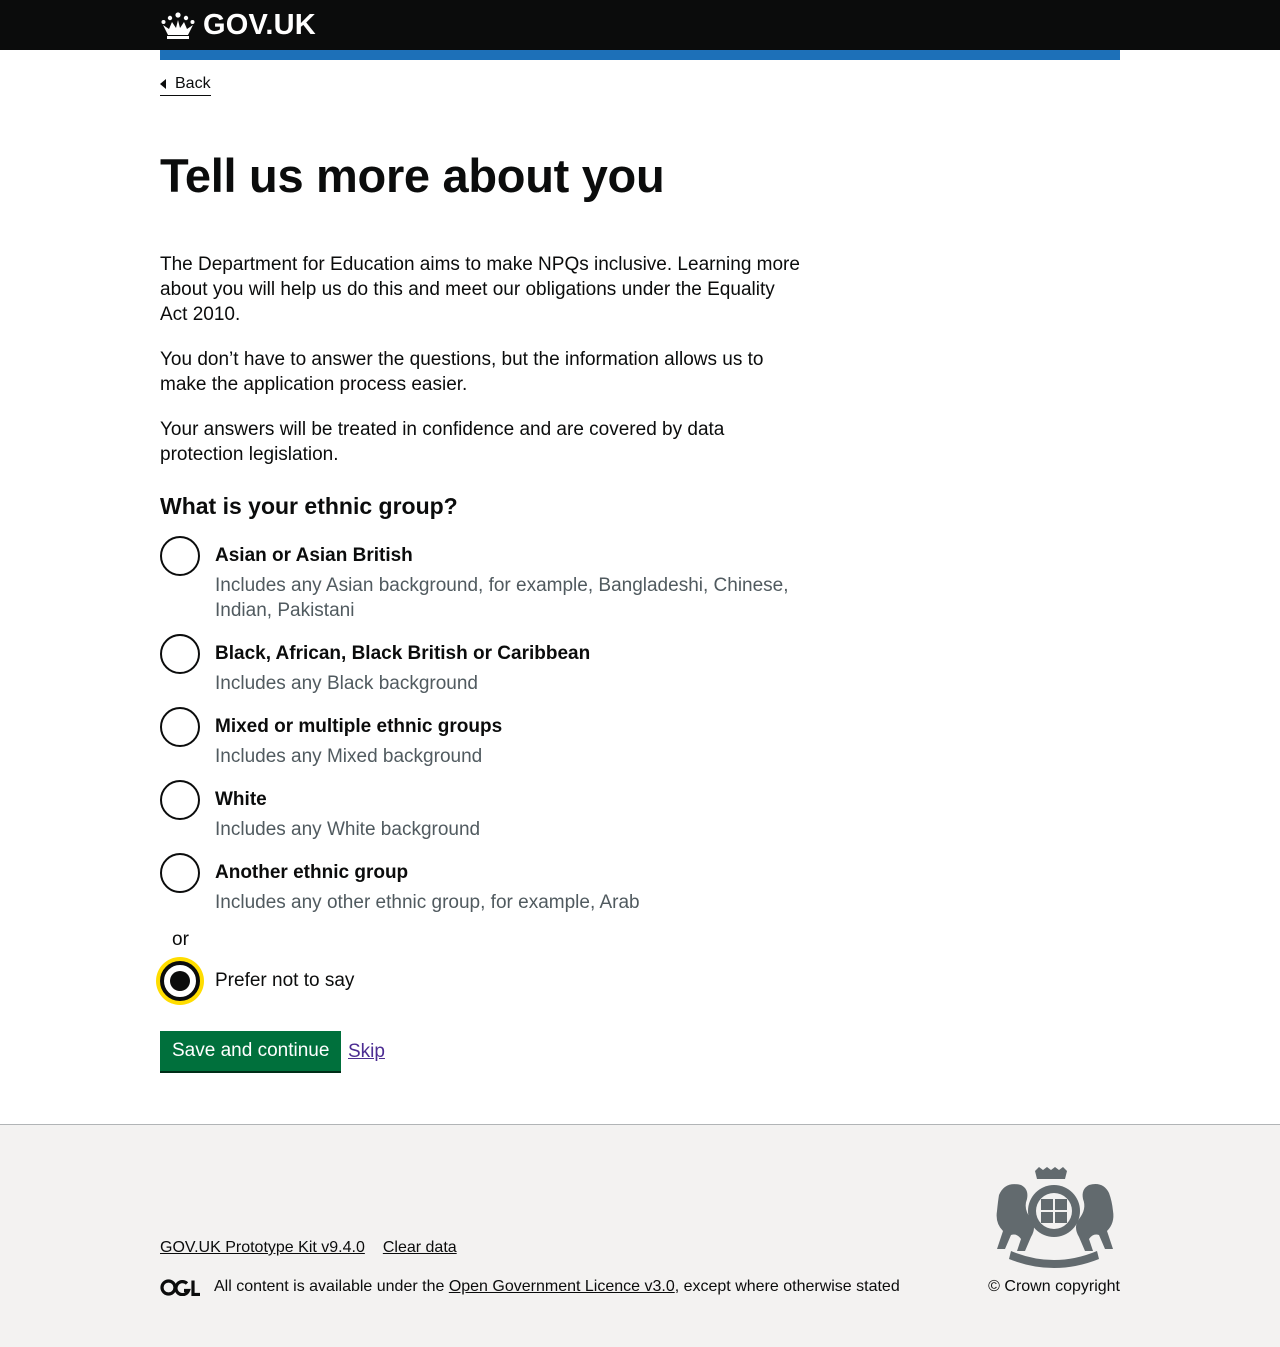 Image resolution: width=1280 pixels, height=1347 pixels. What do you see at coordinates (366, 1051) in the screenshot?
I see `skip-link: Skip` at bounding box center [366, 1051].